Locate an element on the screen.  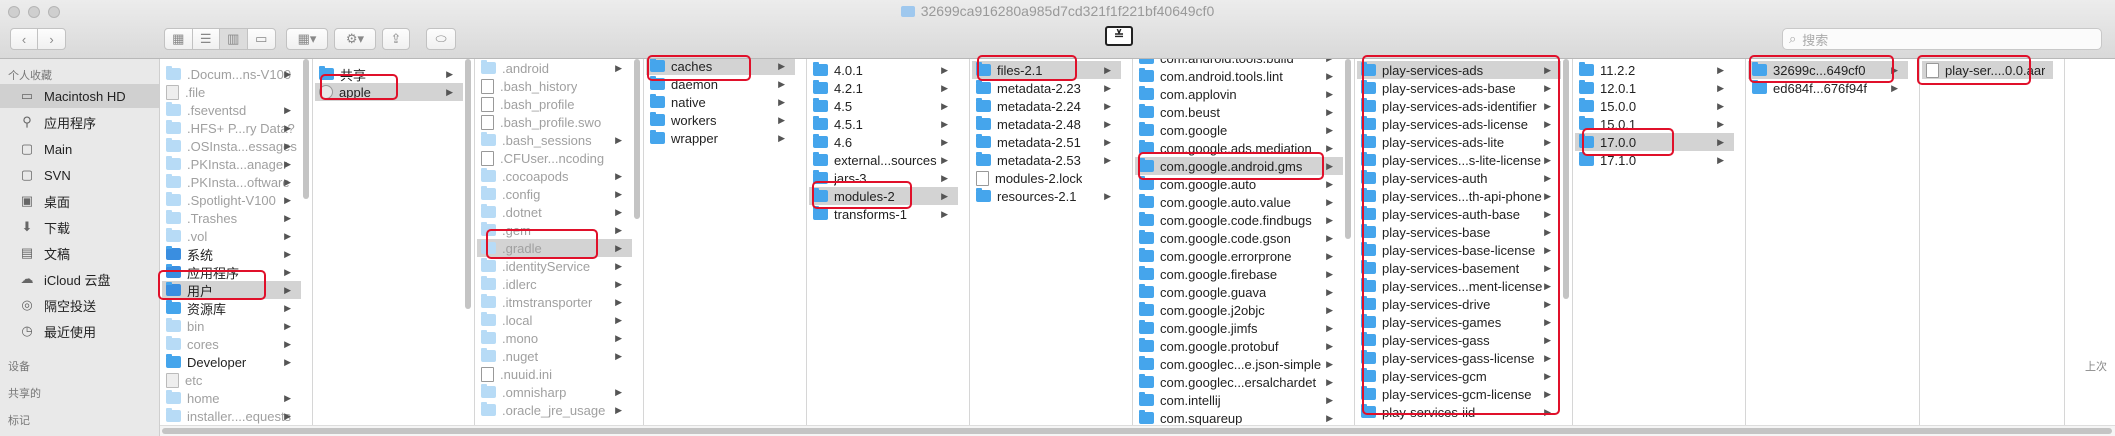
sidebar-item: ▢ Main is located at coordinates (79, 149).